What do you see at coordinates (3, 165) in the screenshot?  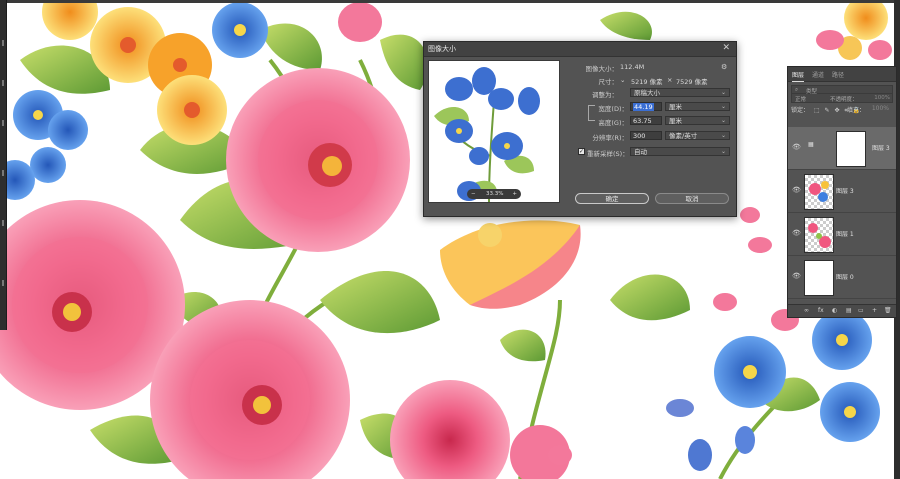 I see `left-toolbar` at bounding box center [3, 165].